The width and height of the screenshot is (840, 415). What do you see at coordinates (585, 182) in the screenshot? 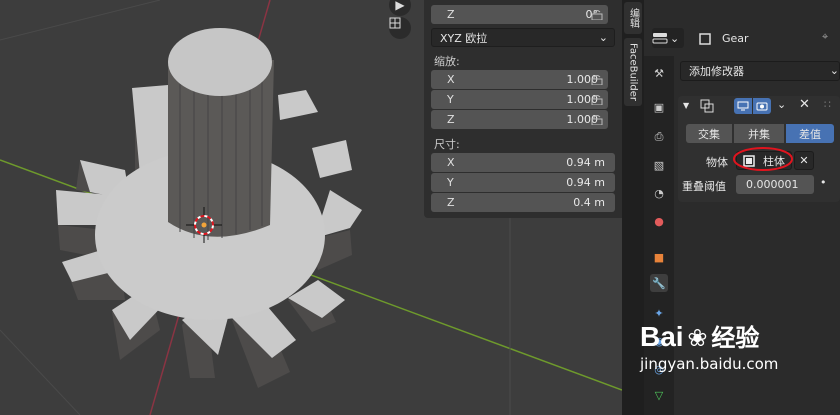
I see `dimension-y-value: 0.94 m` at bounding box center [585, 182].